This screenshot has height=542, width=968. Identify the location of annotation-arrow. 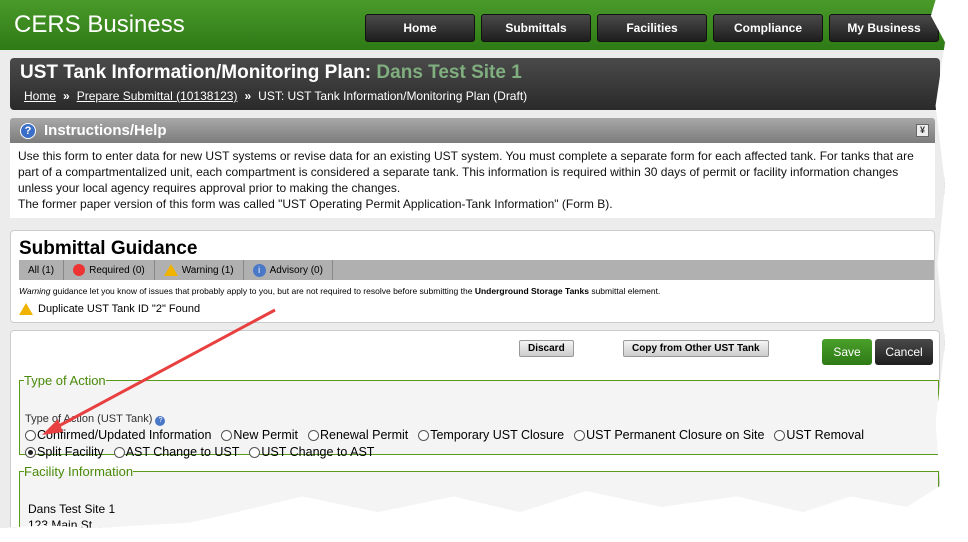
(159, 371).